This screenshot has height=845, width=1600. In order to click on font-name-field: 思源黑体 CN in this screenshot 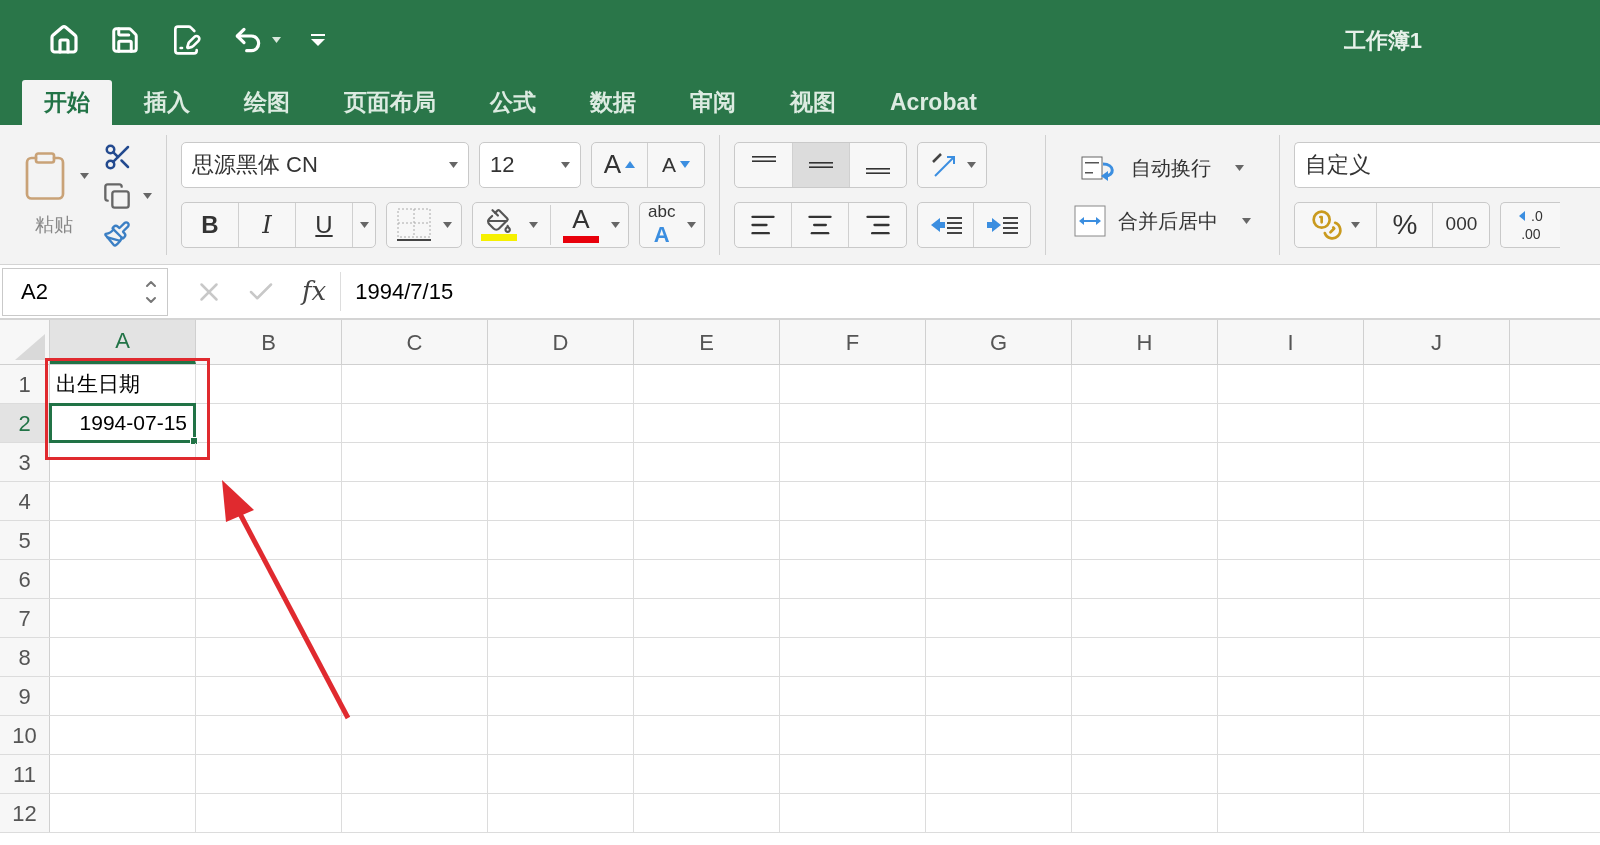, I will do `click(325, 164)`.